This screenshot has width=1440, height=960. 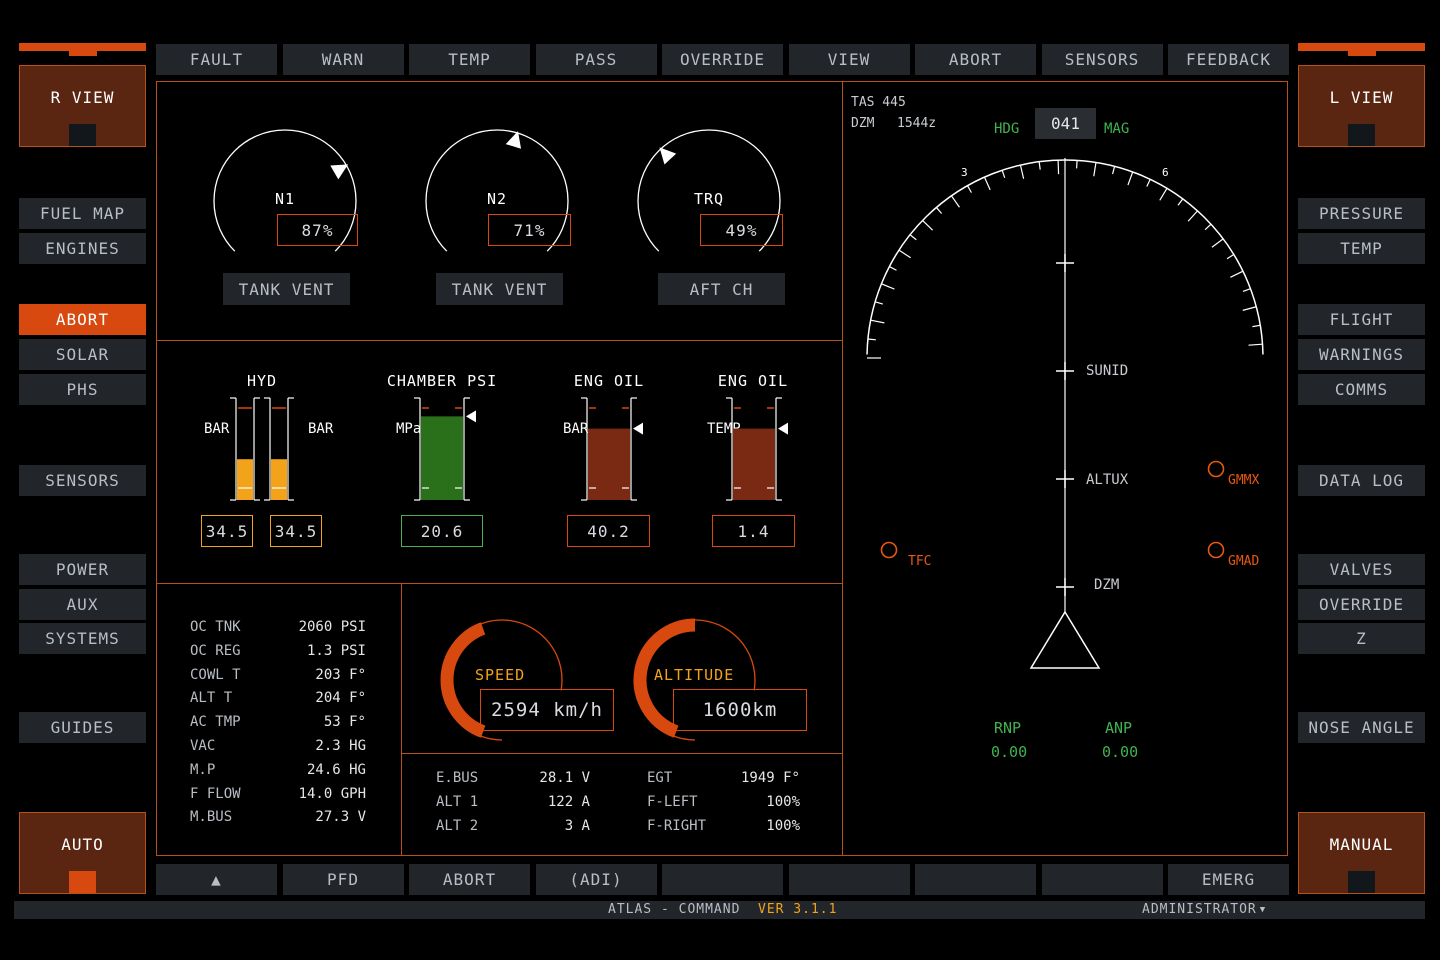 I want to click on comms-button: COMMS, so click(x=1361, y=389).